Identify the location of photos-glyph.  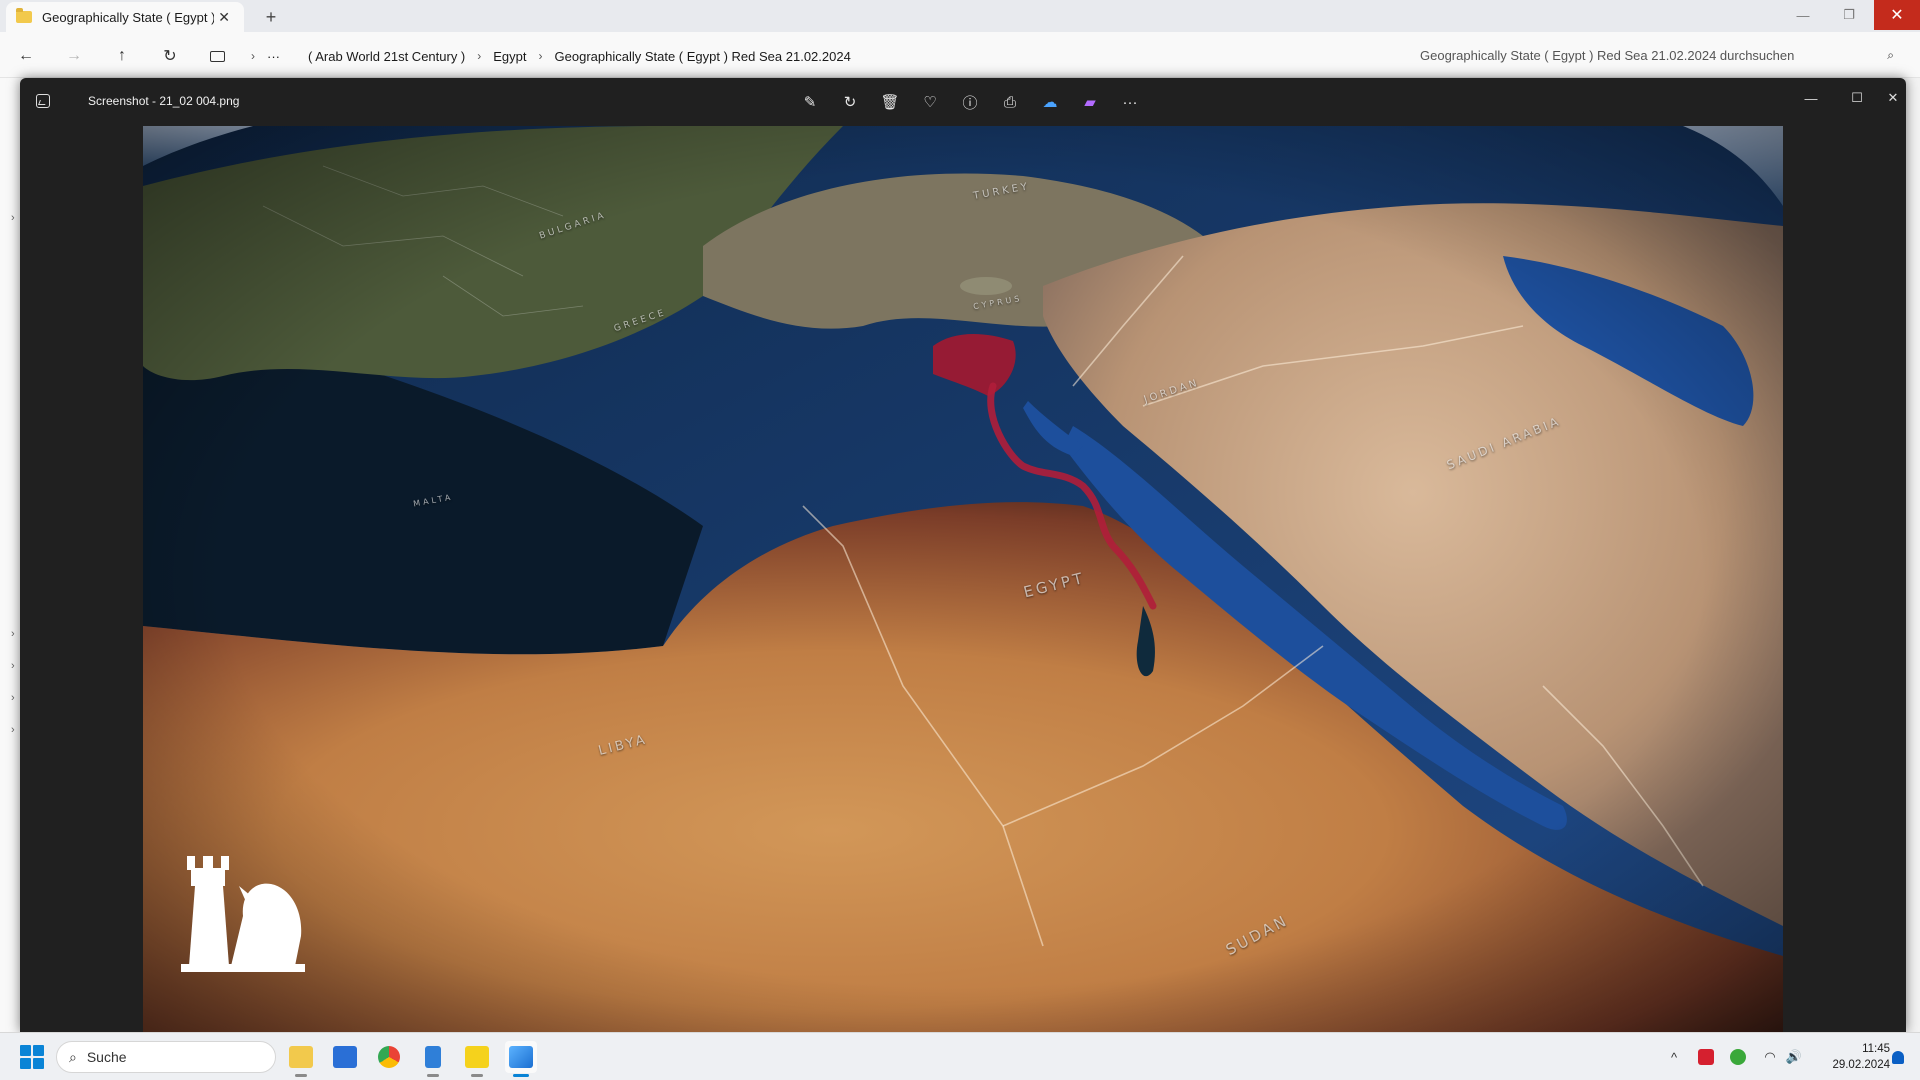
(521, 1057).